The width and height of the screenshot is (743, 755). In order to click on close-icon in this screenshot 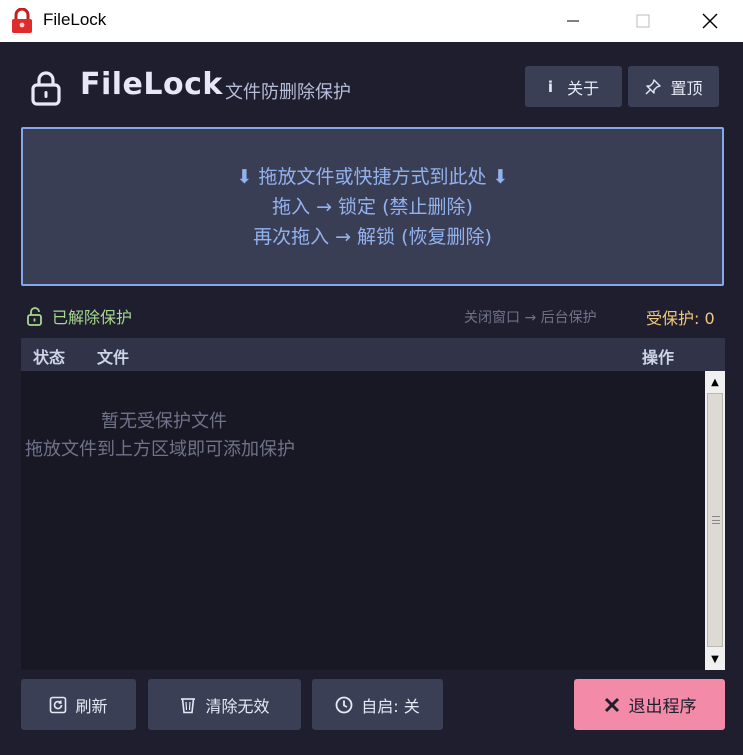, I will do `click(709, 21)`.